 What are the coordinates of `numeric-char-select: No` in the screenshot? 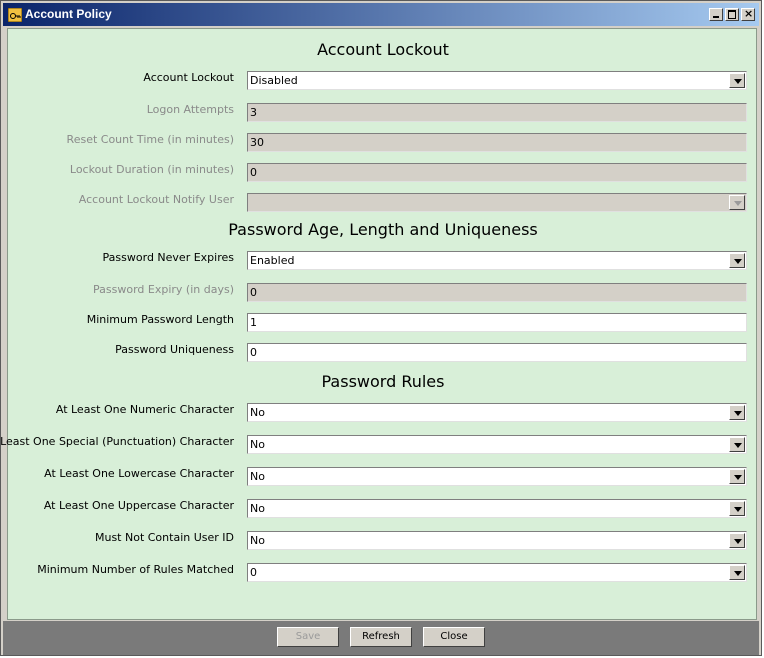 It's located at (497, 412).